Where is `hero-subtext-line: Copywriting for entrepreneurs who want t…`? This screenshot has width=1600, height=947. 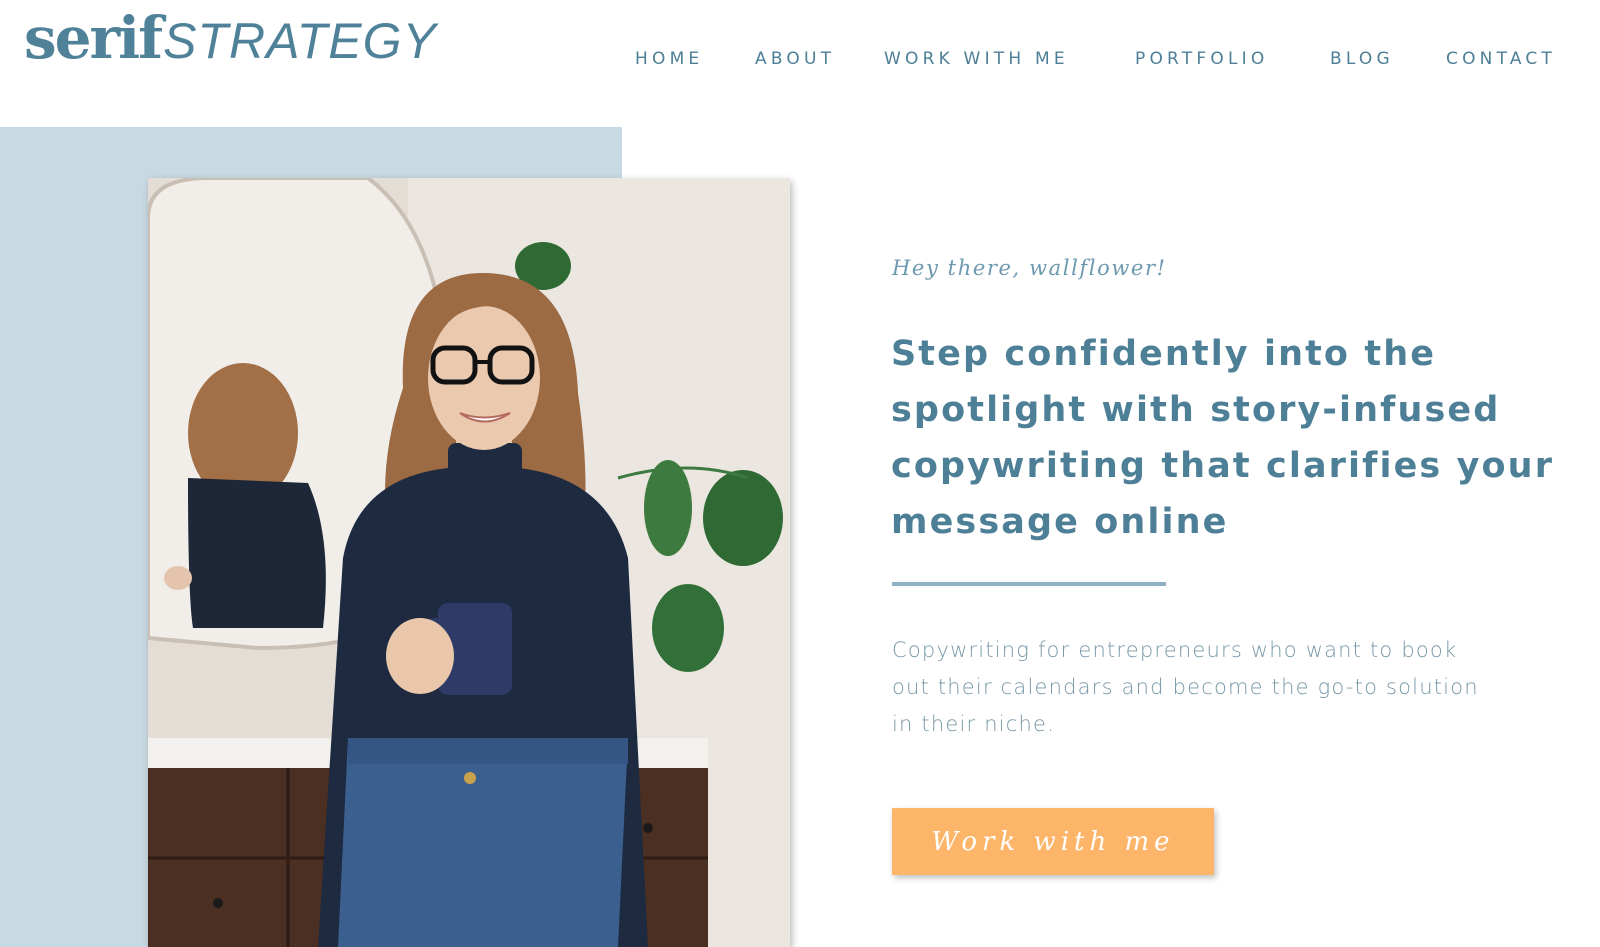 hero-subtext-line: Copywriting for entrepreneurs who want t… is located at coordinates (1175, 650).